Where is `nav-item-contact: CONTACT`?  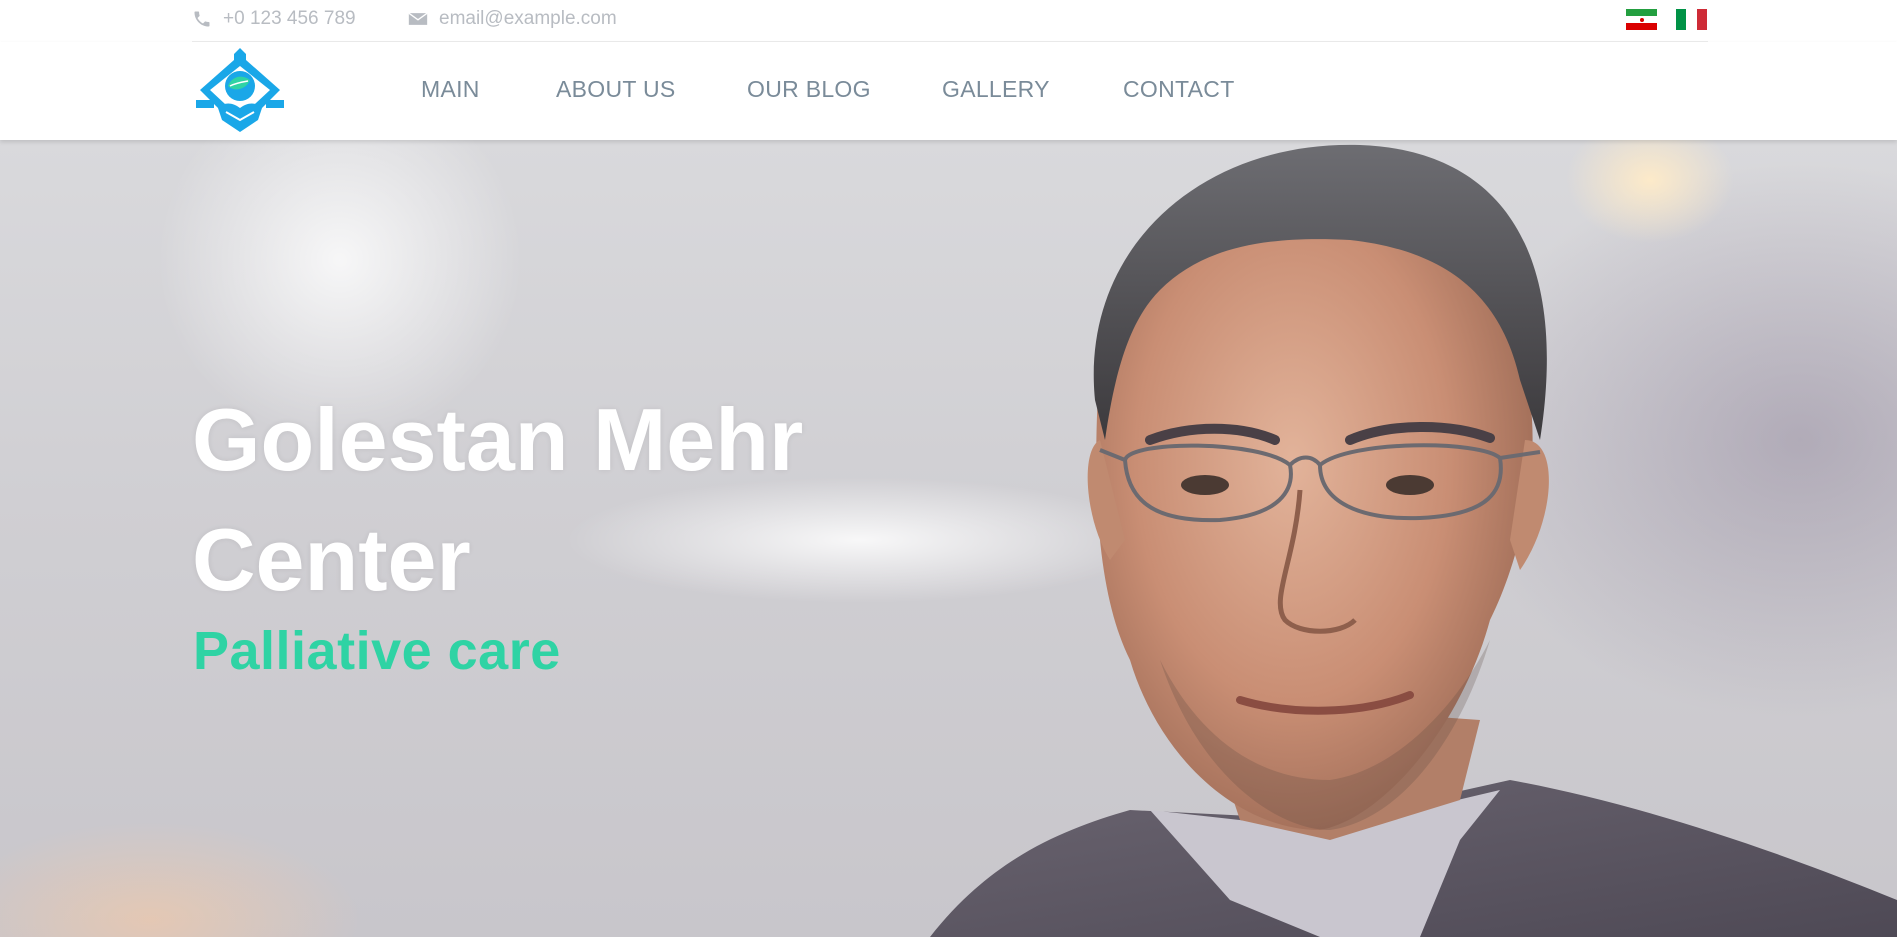
nav-item-contact: CONTACT is located at coordinates (1179, 89).